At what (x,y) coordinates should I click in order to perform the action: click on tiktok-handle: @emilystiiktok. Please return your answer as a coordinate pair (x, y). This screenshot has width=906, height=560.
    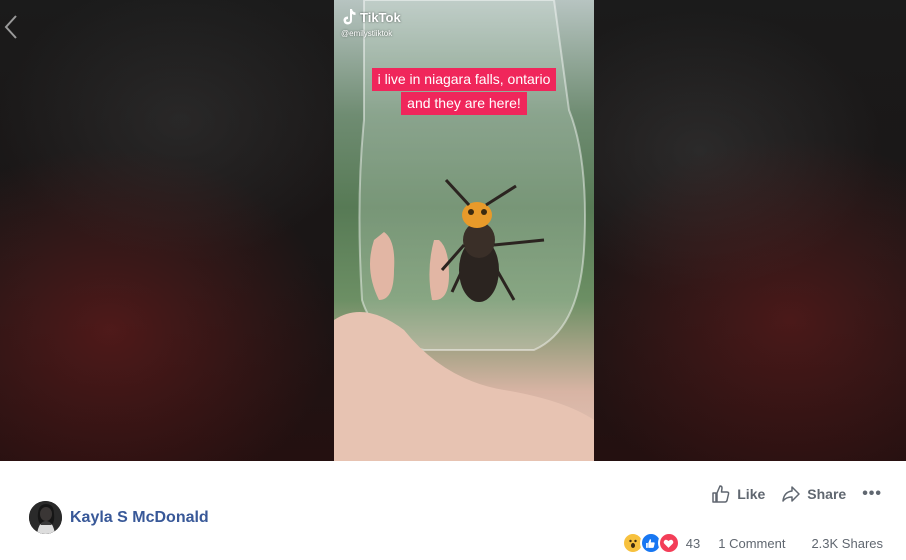
    Looking at the image, I should click on (367, 33).